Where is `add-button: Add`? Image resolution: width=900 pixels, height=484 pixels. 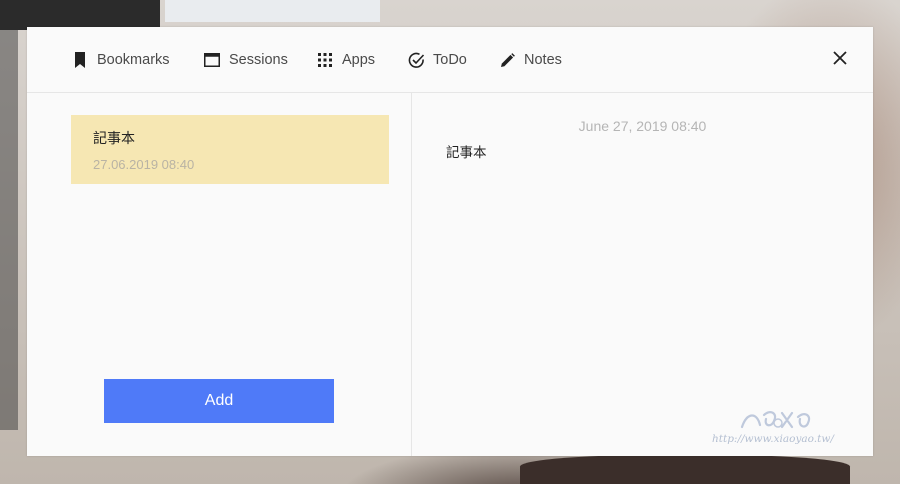 add-button: Add is located at coordinates (219, 401).